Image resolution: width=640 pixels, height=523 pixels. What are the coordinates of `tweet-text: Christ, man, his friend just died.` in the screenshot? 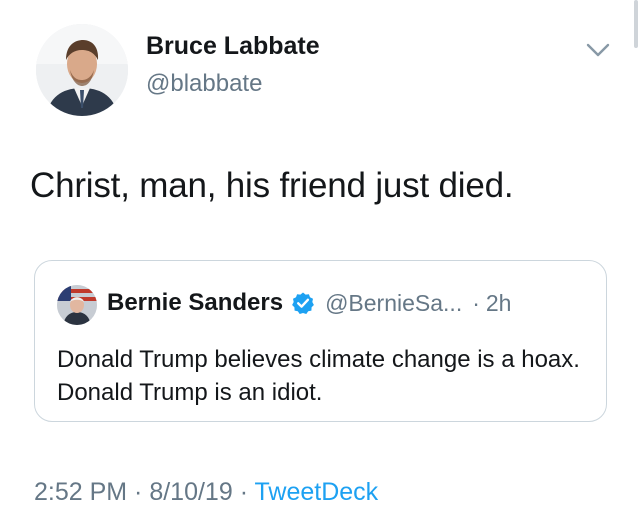 It's located at (272, 185).